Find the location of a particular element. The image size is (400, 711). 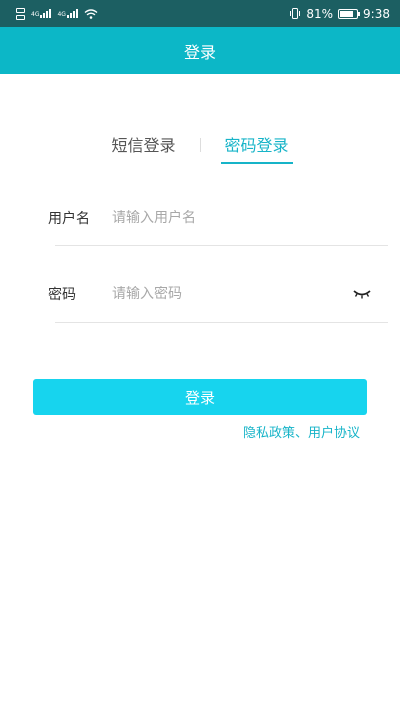

password-input is located at coordinates (231, 294).